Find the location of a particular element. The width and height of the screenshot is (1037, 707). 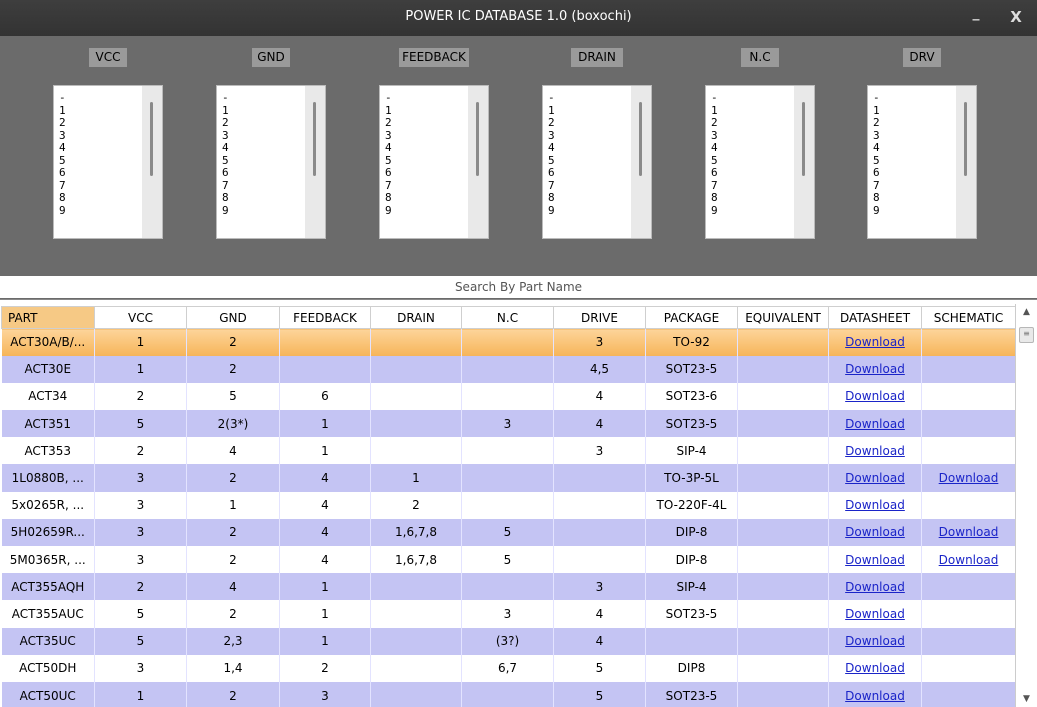

table-row: ACT351 5 2(3*) 1 3 4 SOT23-5 Download is located at coordinates (508, 424).